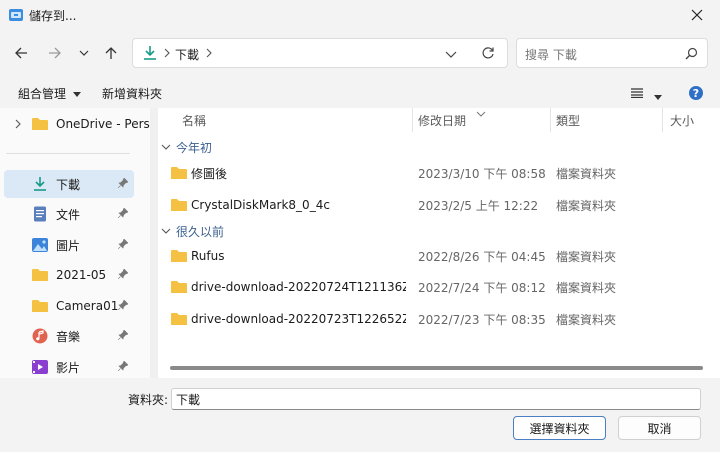 The image size is (720, 452). What do you see at coordinates (166, 147) in the screenshot?
I see `collapse-chevron-icon` at bounding box center [166, 147].